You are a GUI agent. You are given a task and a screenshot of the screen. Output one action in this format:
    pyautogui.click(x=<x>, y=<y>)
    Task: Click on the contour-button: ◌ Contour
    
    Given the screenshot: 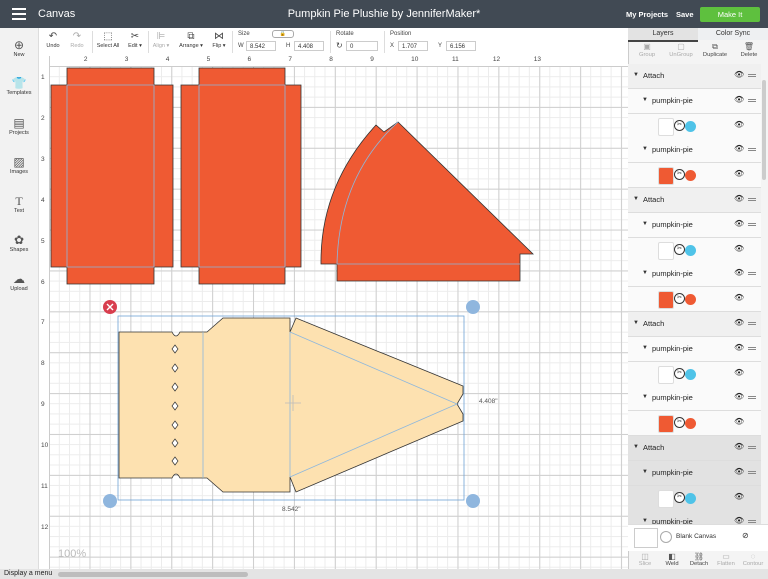 What is the action you would take?
    pyautogui.click(x=753, y=559)
    